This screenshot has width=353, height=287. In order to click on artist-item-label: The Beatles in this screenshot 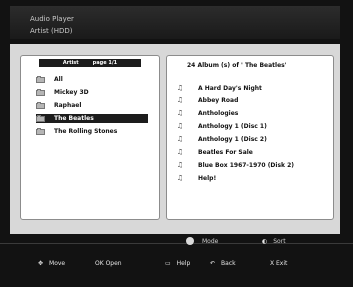, I will do `click(74, 118)`.